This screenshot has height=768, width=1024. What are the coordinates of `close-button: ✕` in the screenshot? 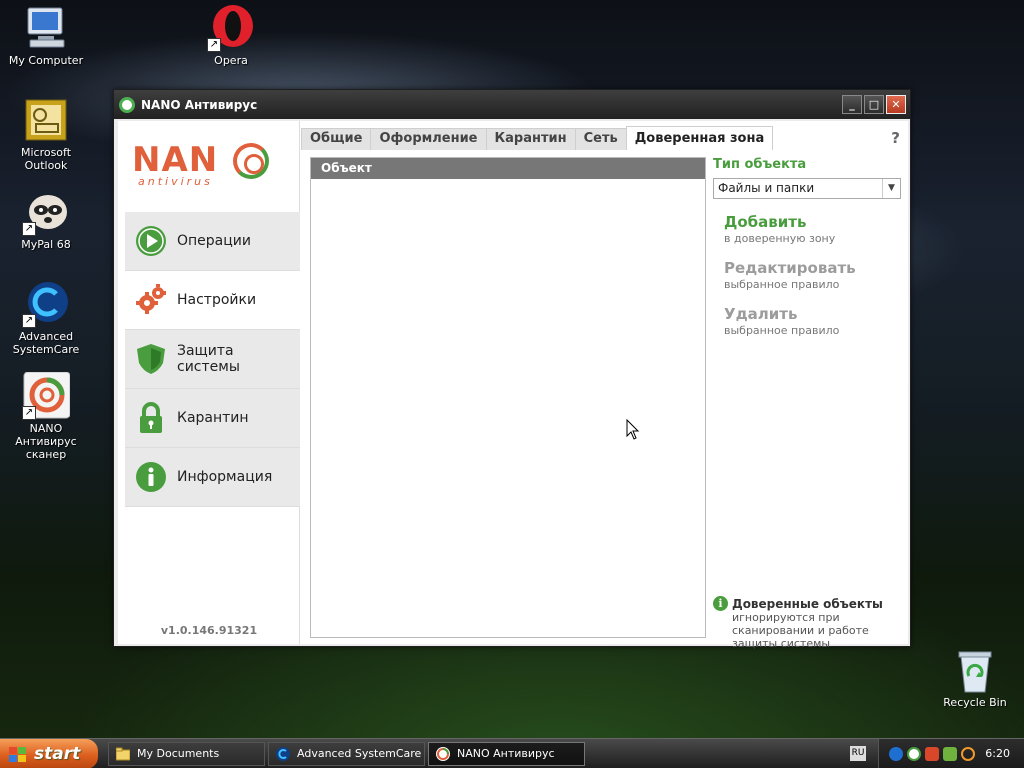 It's located at (896, 104).